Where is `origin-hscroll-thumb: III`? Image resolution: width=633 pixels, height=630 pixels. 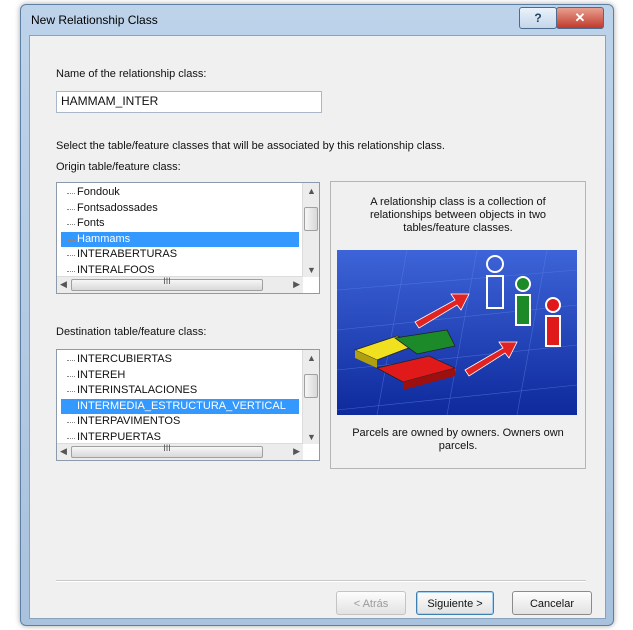 origin-hscroll-thumb: III is located at coordinates (167, 283).